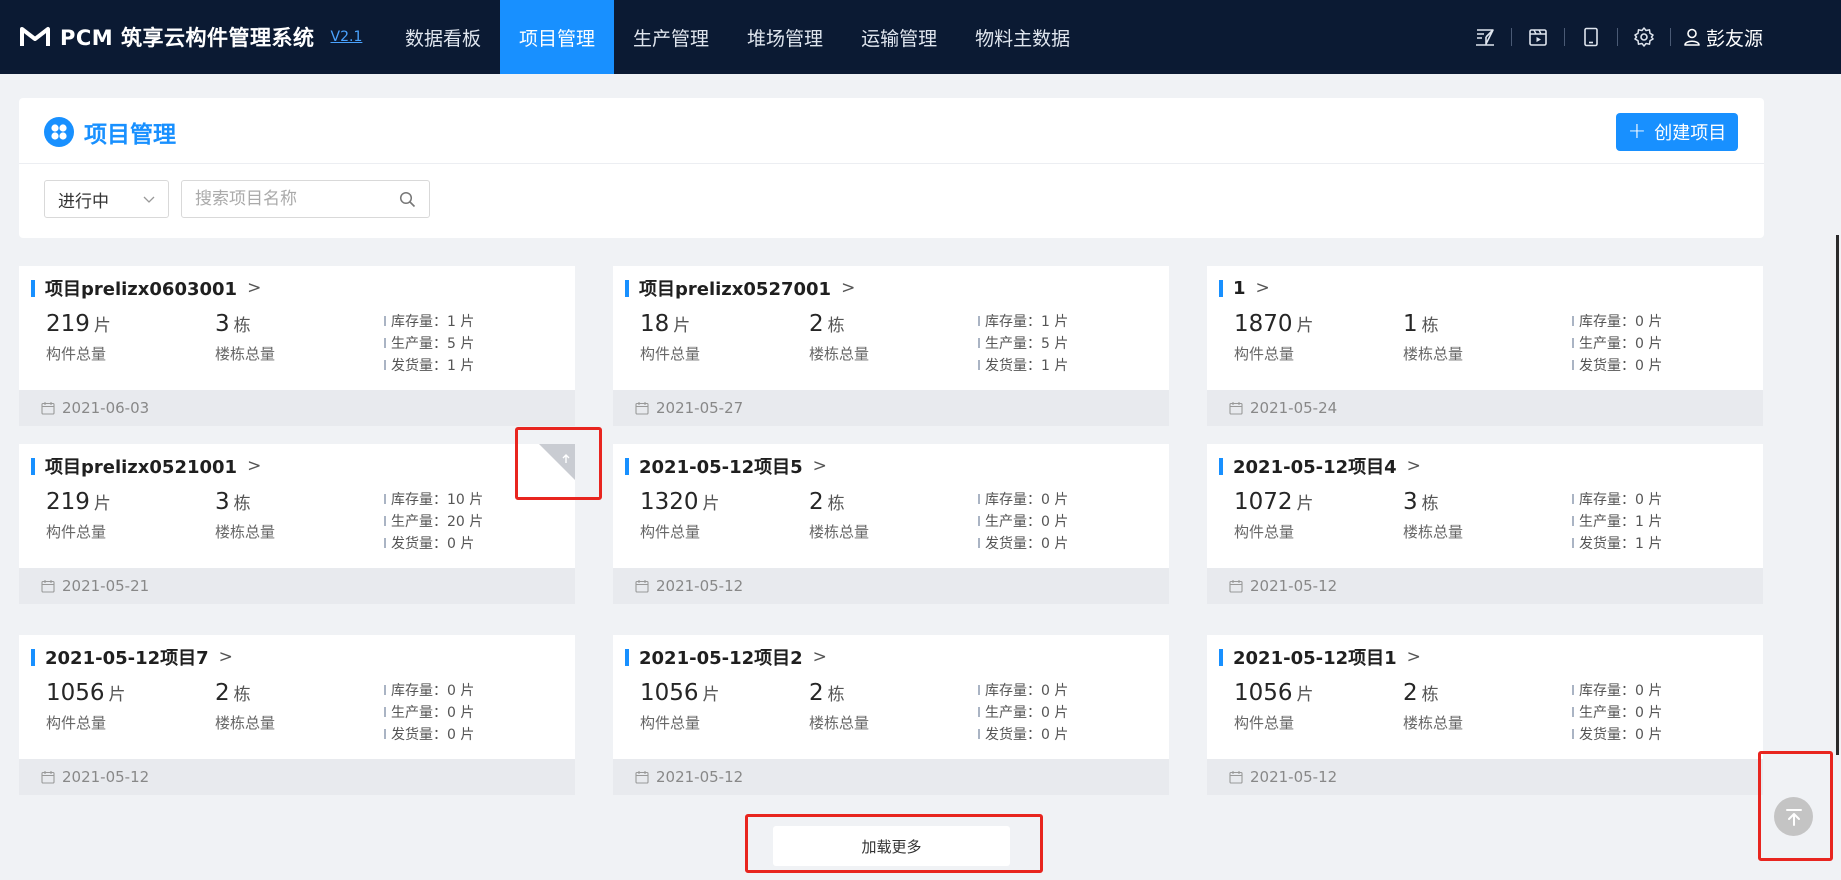  What do you see at coordinates (891, 777) in the screenshot?
I see `card-footer: 2021-05-12` at bounding box center [891, 777].